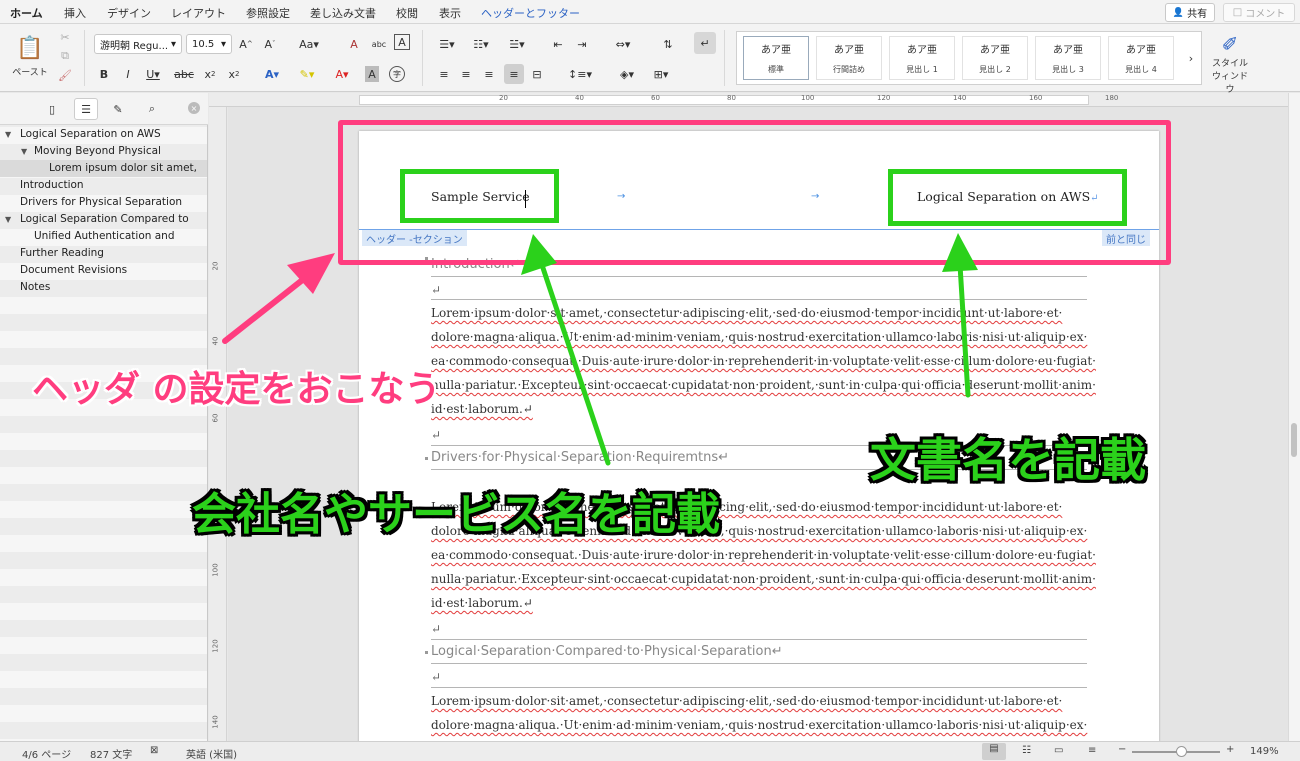 The height and width of the screenshot is (761, 1300). I want to click on style-window-button: ✐ スタイル ウィンドウ, so click(1230, 63).